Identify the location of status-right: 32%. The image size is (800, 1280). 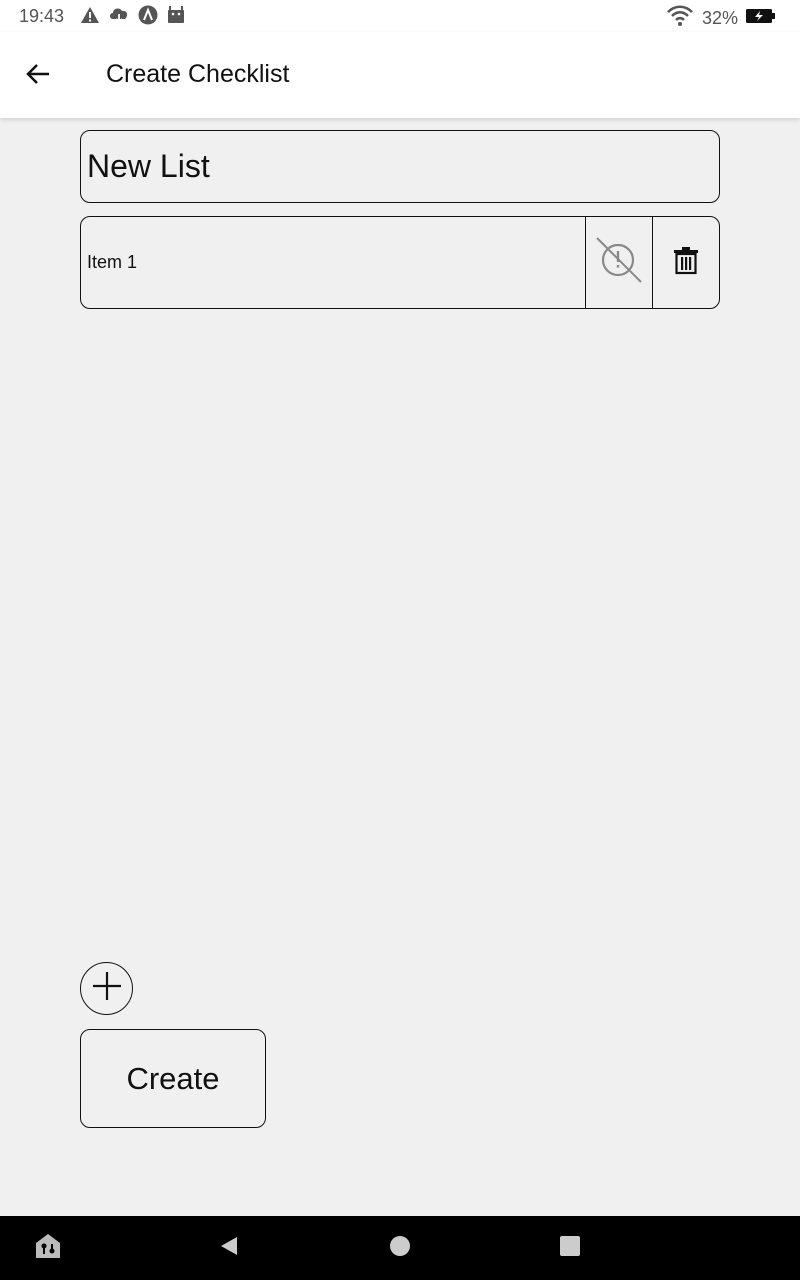
(721, 18).